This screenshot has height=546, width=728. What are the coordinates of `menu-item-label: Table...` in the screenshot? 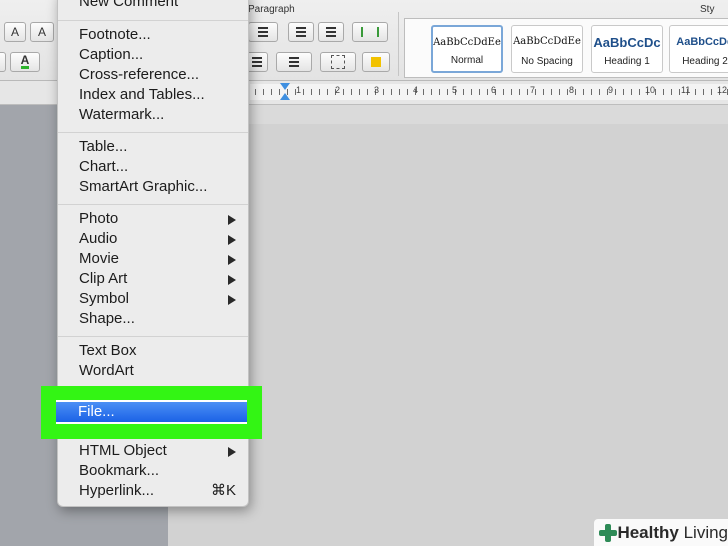 It's located at (103, 146).